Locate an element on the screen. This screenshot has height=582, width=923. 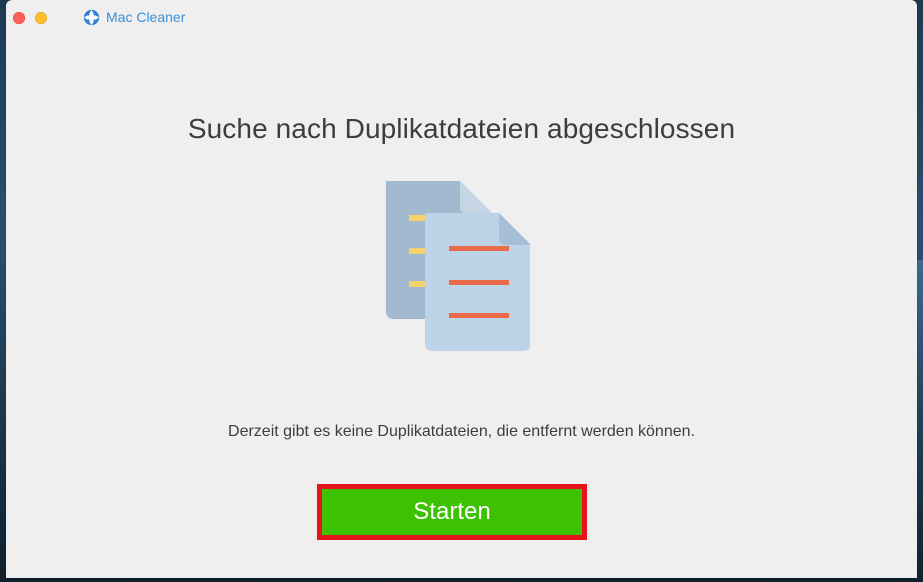
title-bar: Mac Cleaner is located at coordinates (461, 17).